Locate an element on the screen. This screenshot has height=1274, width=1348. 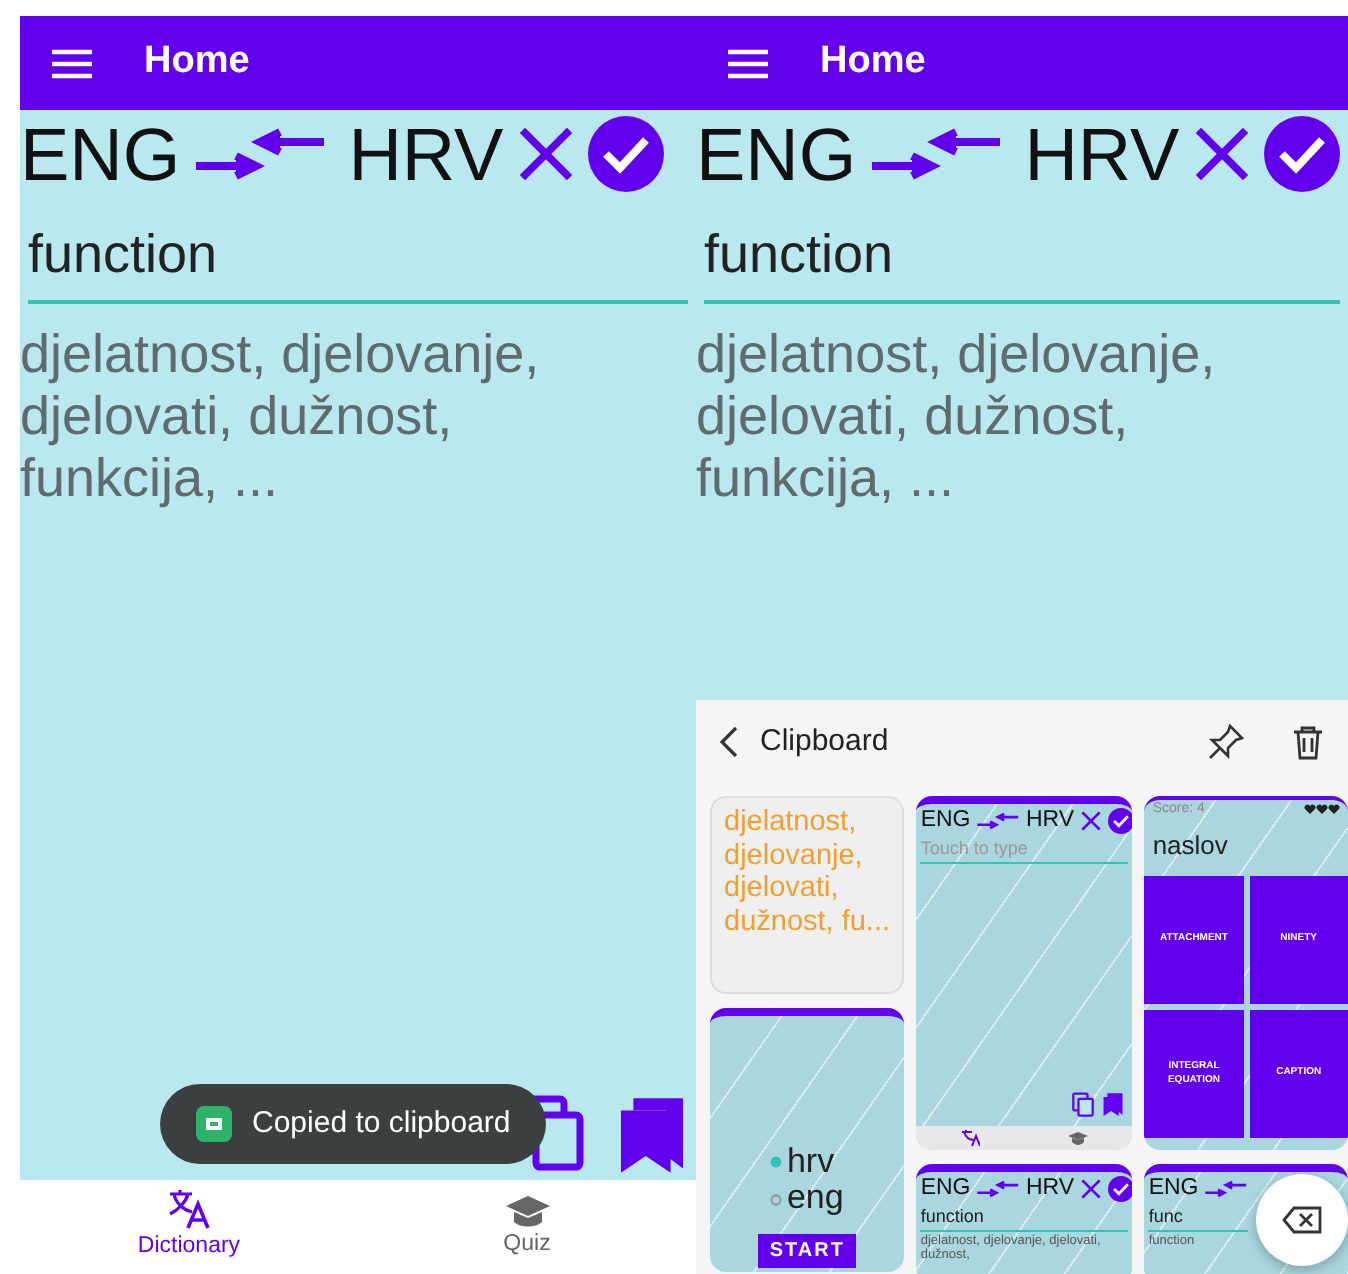
back-icon is located at coordinates (730, 742).